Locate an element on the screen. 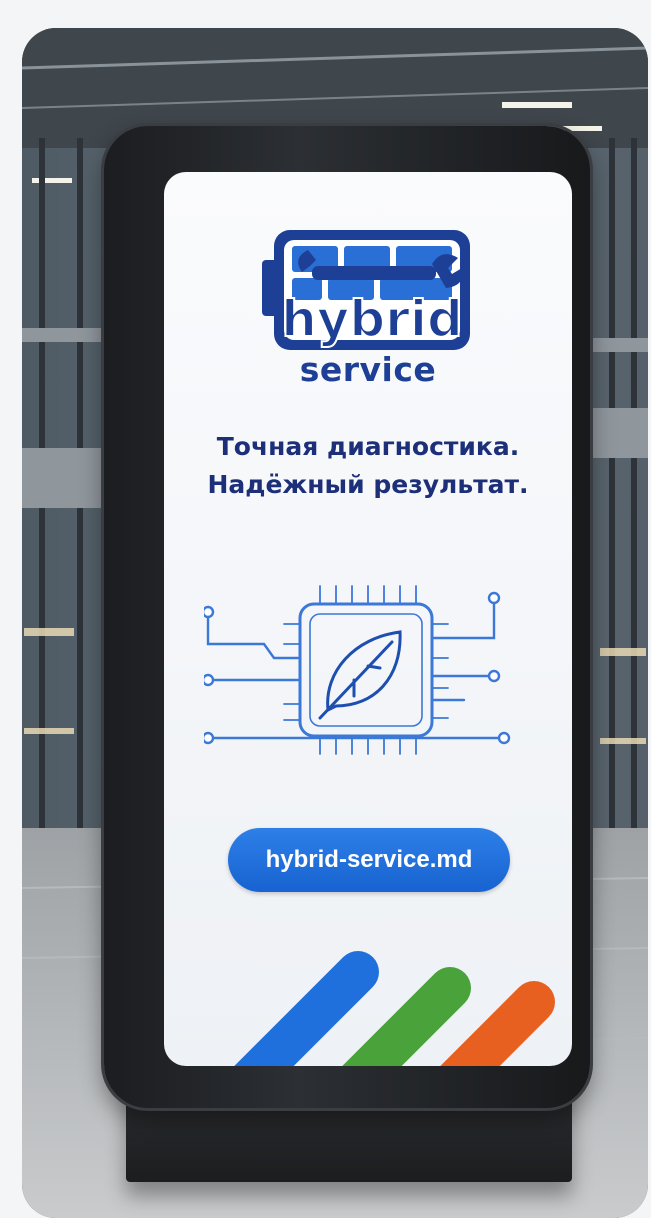 The image size is (651, 1218). headline-line-1: Точная диагностика. is located at coordinates (368, 446).